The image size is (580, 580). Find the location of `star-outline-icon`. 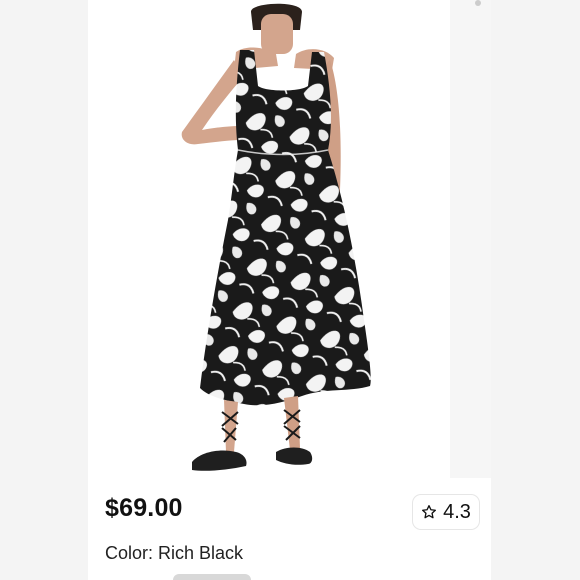

star-outline-icon is located at coordinates (429, 512).